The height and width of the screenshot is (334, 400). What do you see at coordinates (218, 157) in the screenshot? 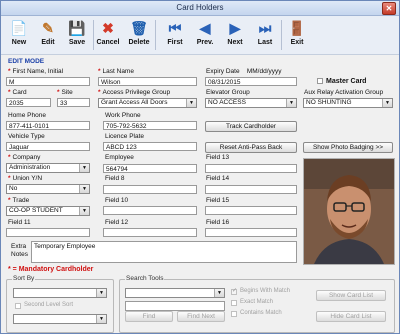
I see `field13-label: Field 13` at bounding box center [218, 157].